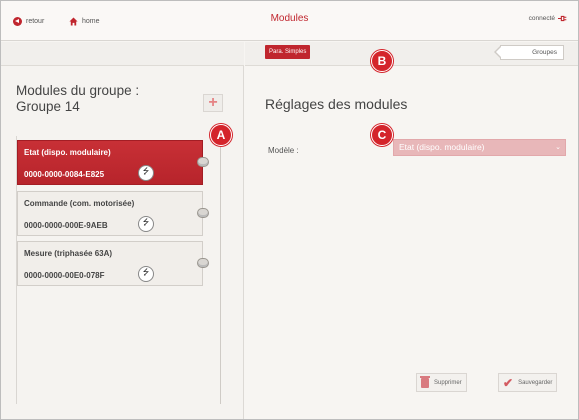 The width and height of the screenshot is (579, 420). I want to click on plug-icon, so click(562, 18).